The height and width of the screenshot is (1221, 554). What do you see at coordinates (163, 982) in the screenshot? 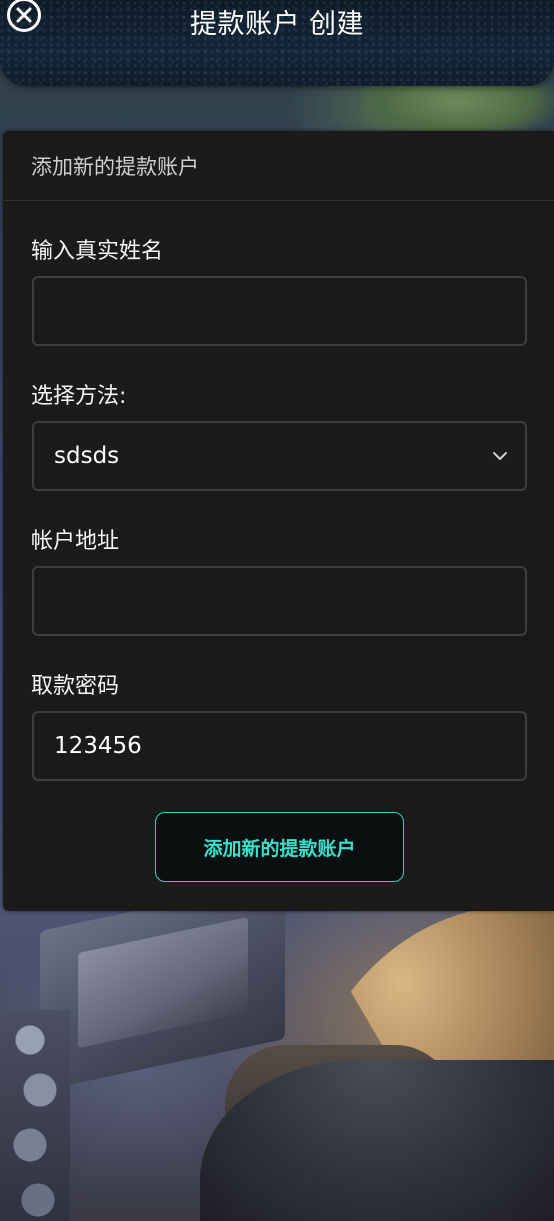
I see `background-crate-panel` at bounding box center [163, 982].